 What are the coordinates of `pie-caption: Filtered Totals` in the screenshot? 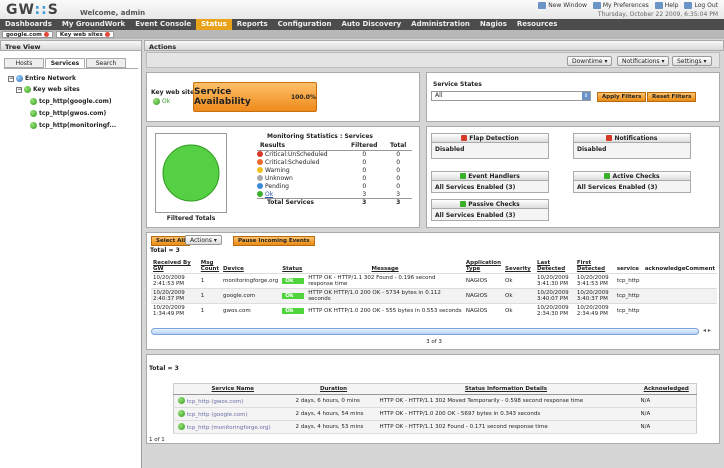 It's located at (191, 218).